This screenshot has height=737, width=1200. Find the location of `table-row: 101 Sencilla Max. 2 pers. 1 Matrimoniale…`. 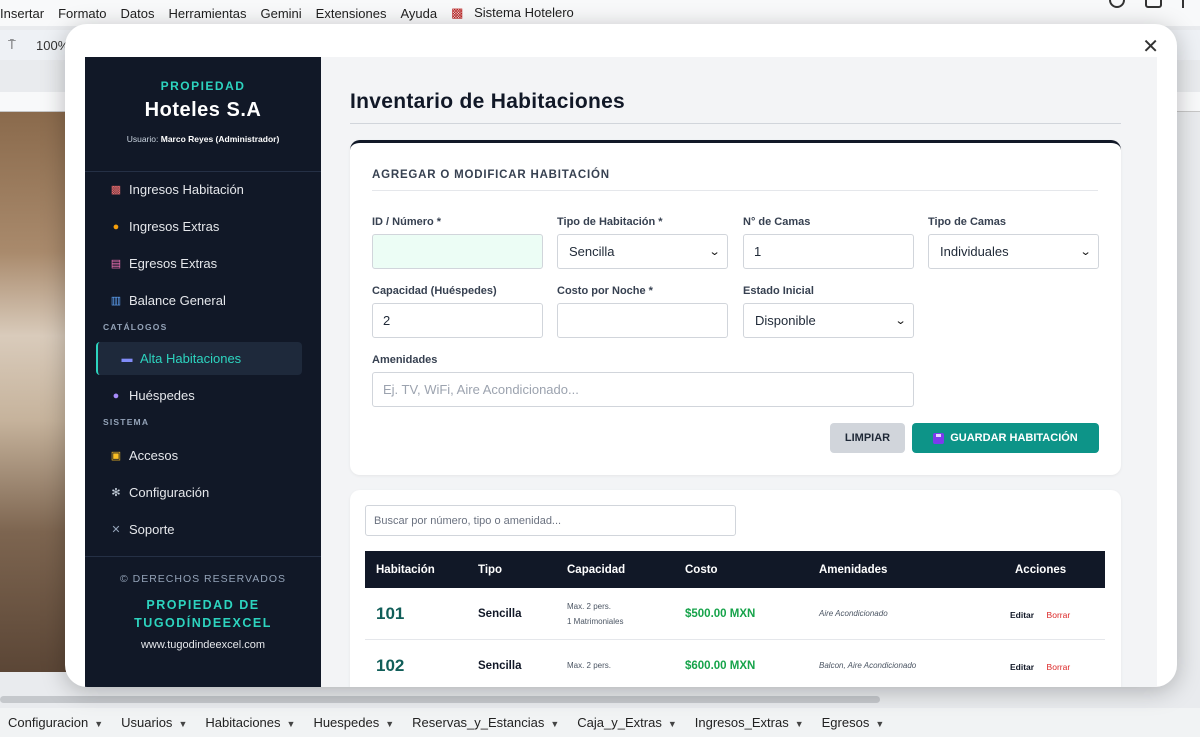

table-row: 101 Sencilla Max. 2 pers. 1 Matrimoniale… is located at coordinates (735, 614).